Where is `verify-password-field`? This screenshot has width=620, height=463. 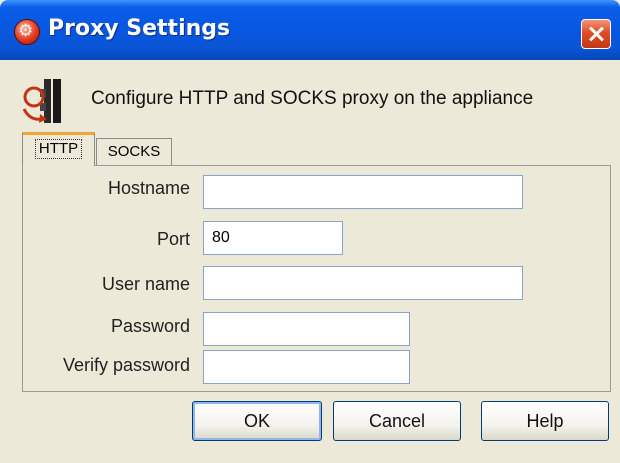 verify-password-field is located at coordinates (306, 367).